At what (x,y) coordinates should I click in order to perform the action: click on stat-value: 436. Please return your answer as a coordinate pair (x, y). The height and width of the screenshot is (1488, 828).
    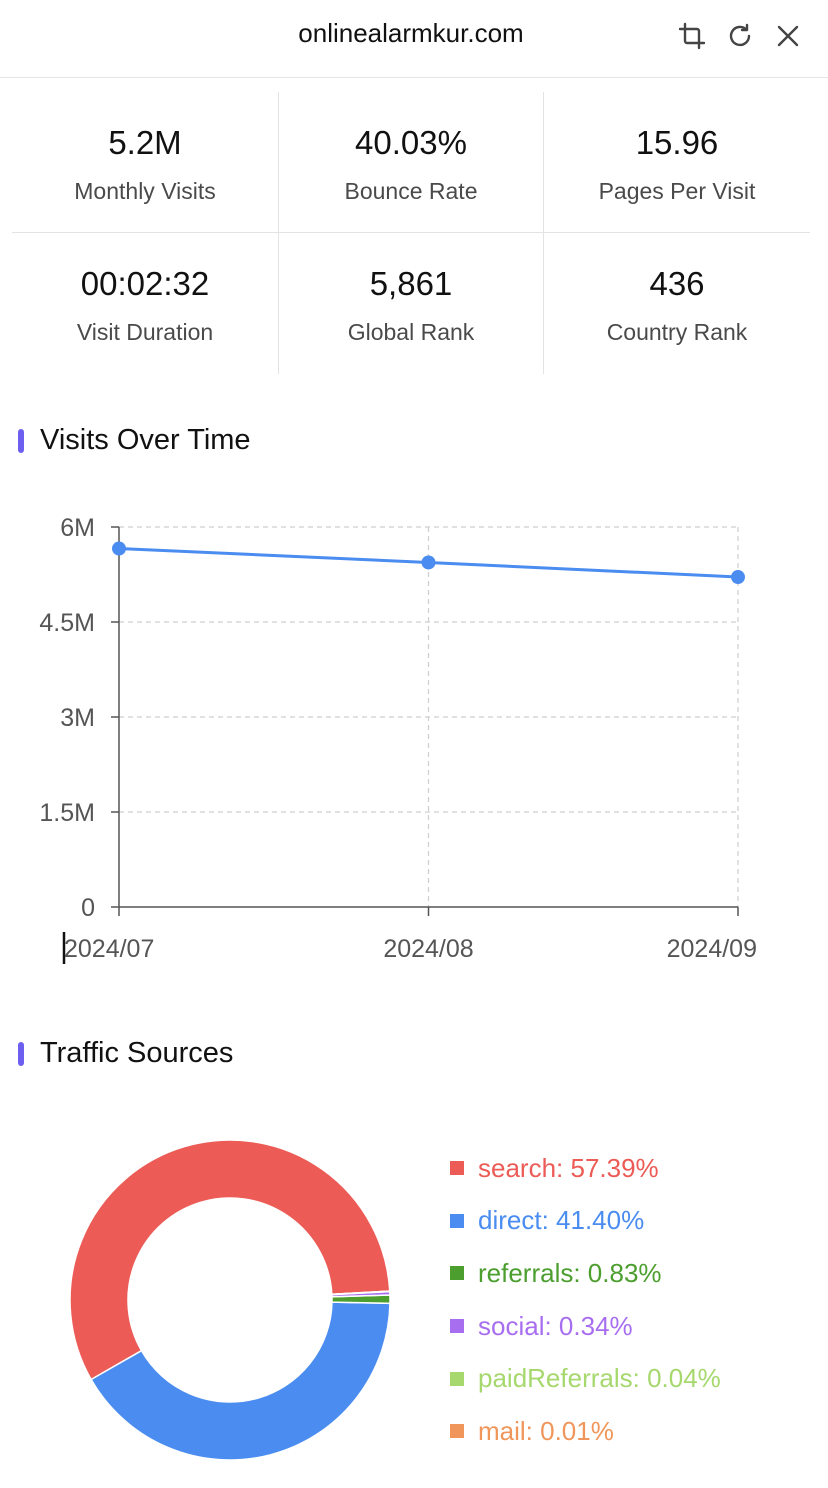
    Looking at the image, I should click on (677, 283).